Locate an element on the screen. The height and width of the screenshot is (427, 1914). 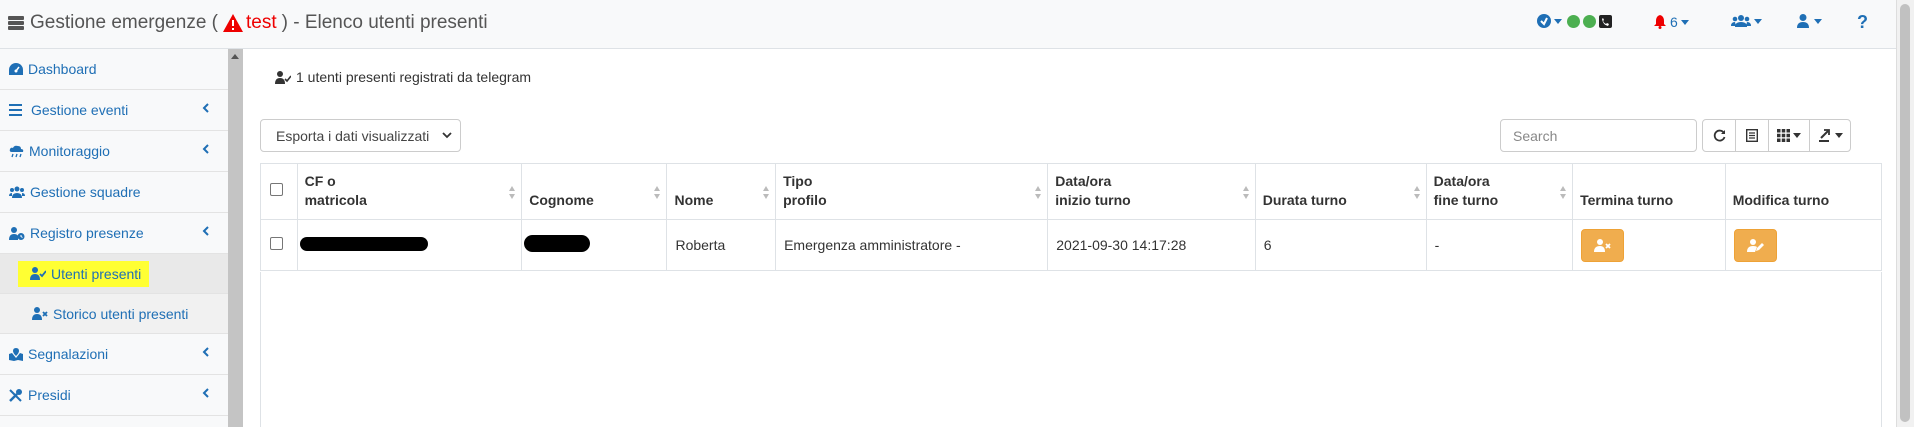
toggle-view-button is located at coordinates (1752, 135).